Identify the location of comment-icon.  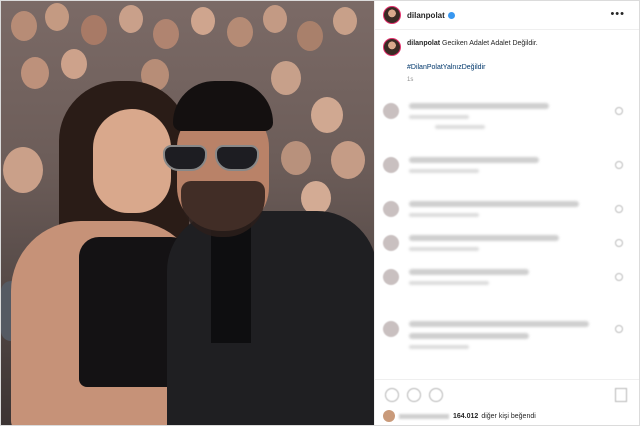
(414, 395).